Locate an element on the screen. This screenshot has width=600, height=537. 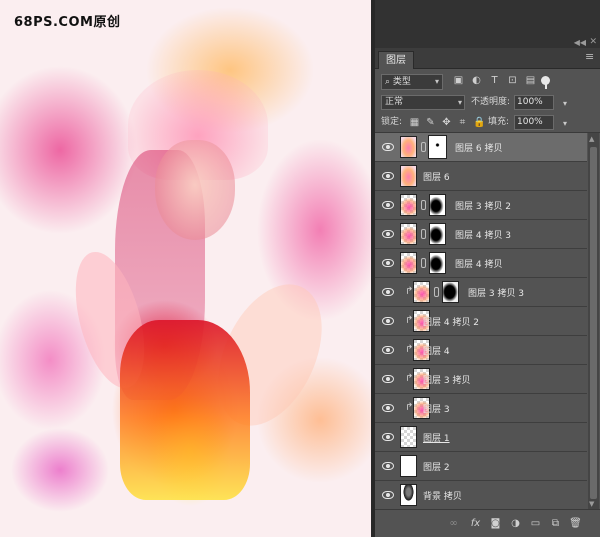
panel-dock-header: ◀◀ ✕ is located at coordinates (487, 24).